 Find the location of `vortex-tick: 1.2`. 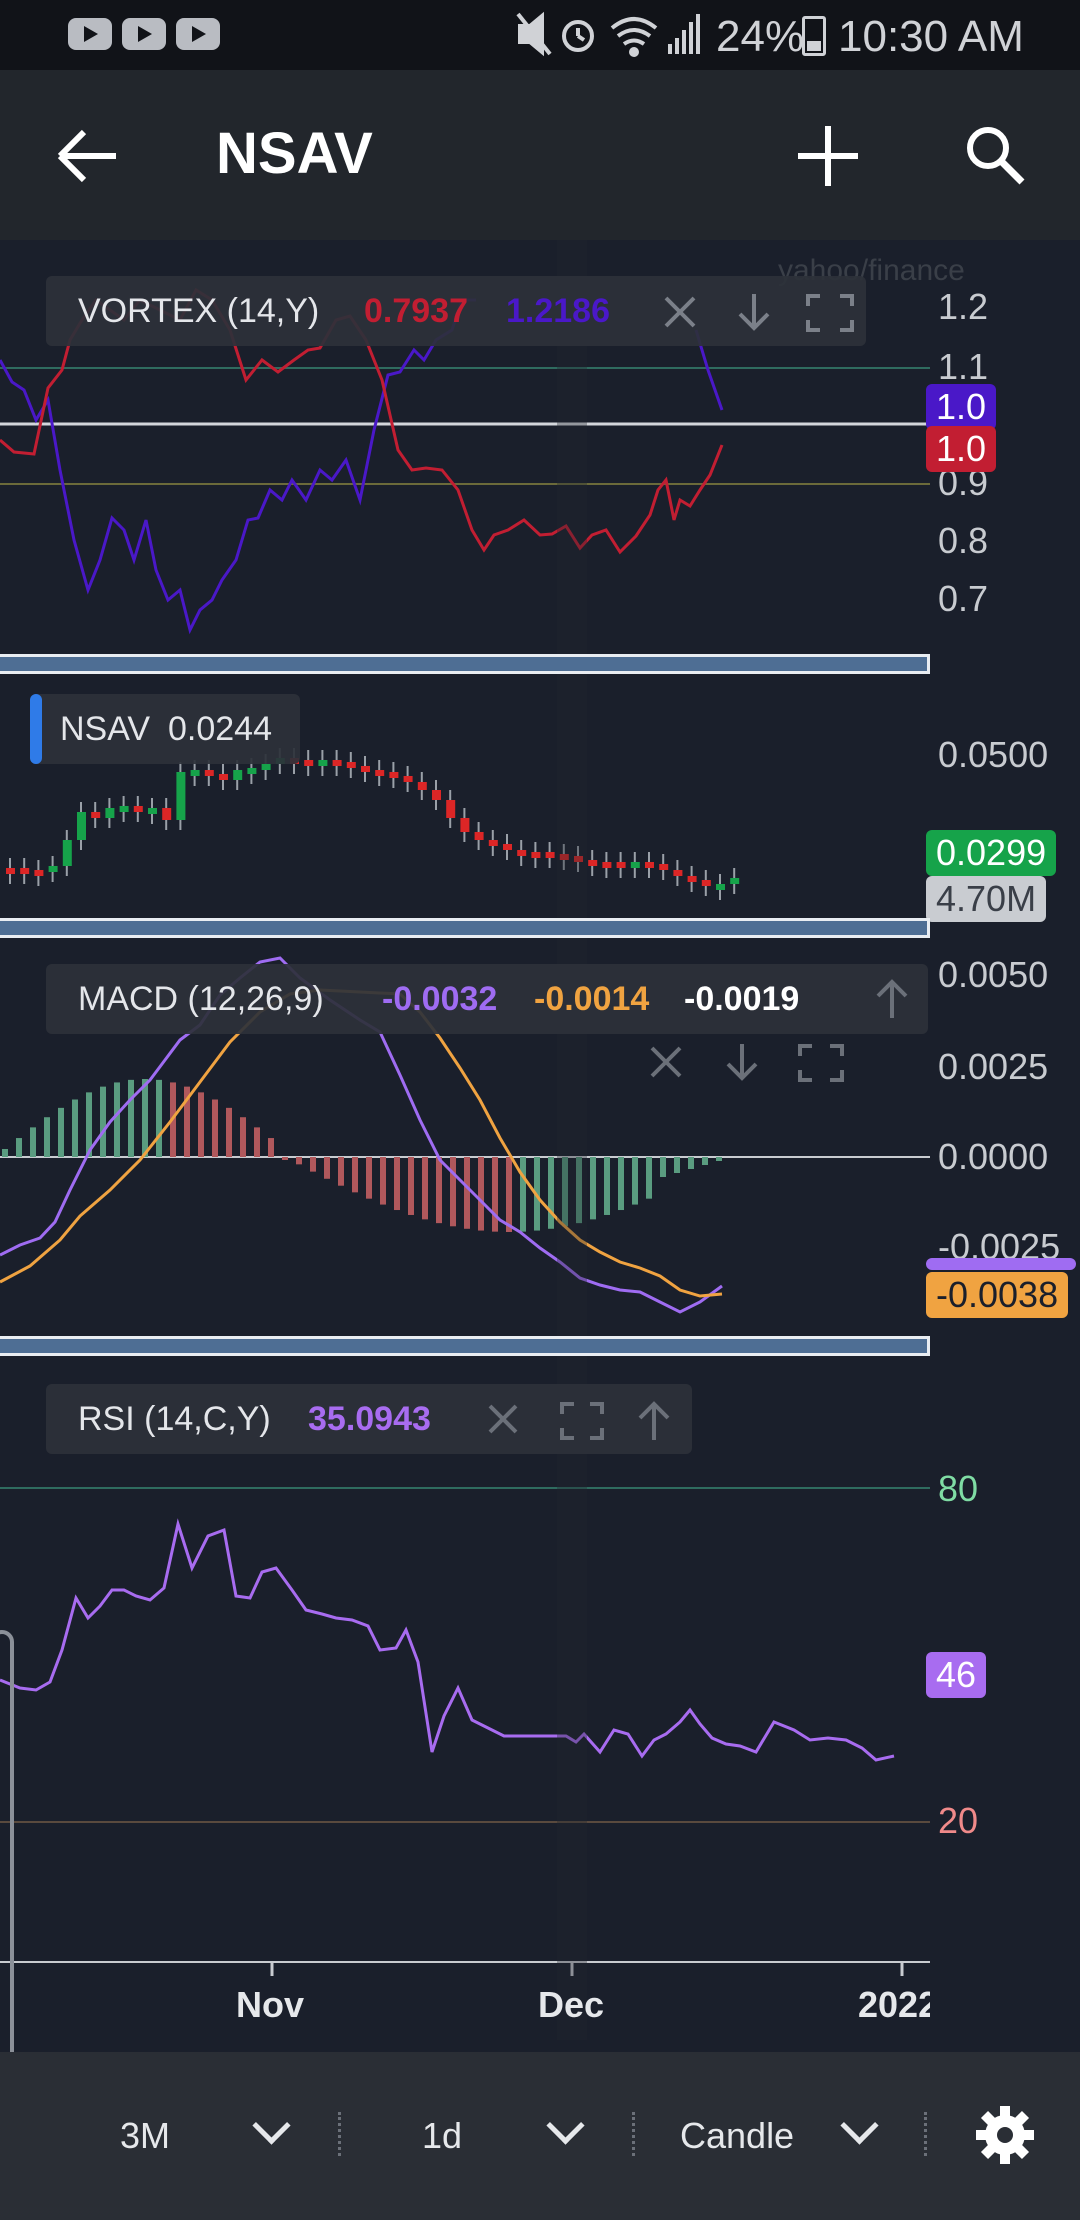

vortex-tick: 1.2 is located at coordinates (963, 306).